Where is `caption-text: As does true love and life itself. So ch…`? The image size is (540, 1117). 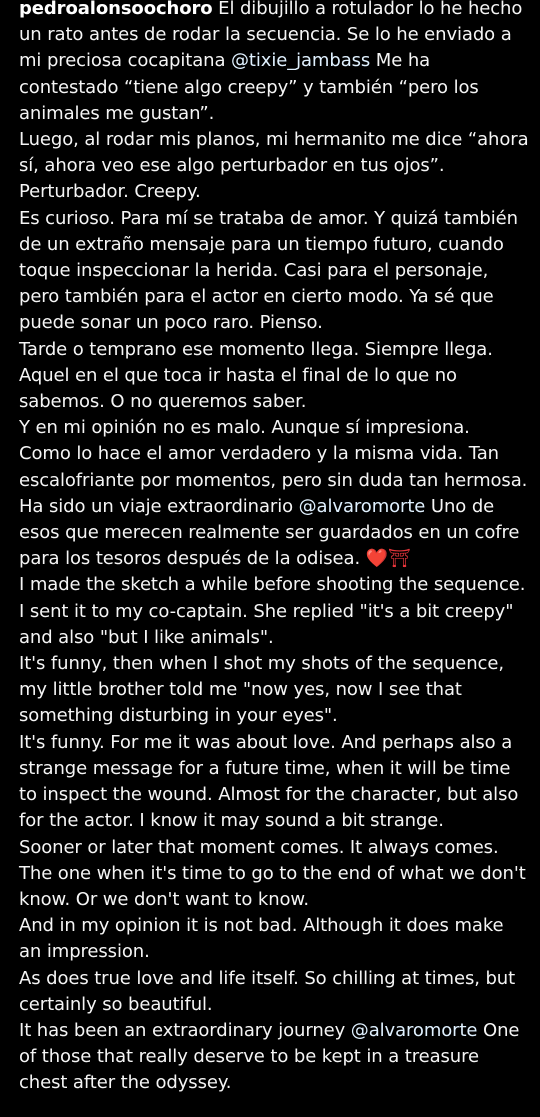
caption-text: As does true love and life itself. So ch… is located at coordinates (267, 991).